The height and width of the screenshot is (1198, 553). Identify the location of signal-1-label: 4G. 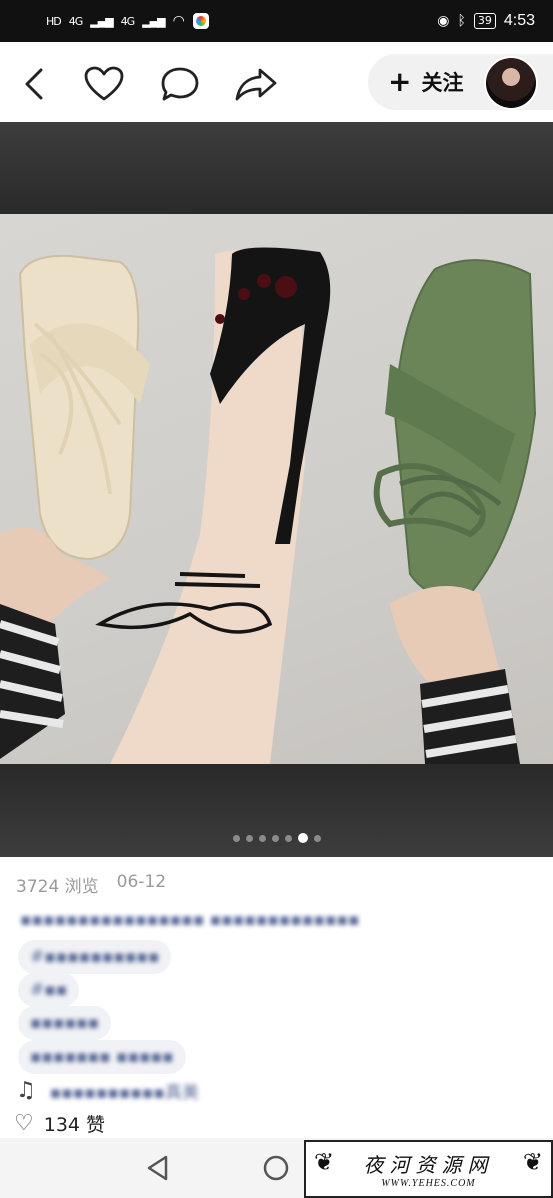
(75, 21).